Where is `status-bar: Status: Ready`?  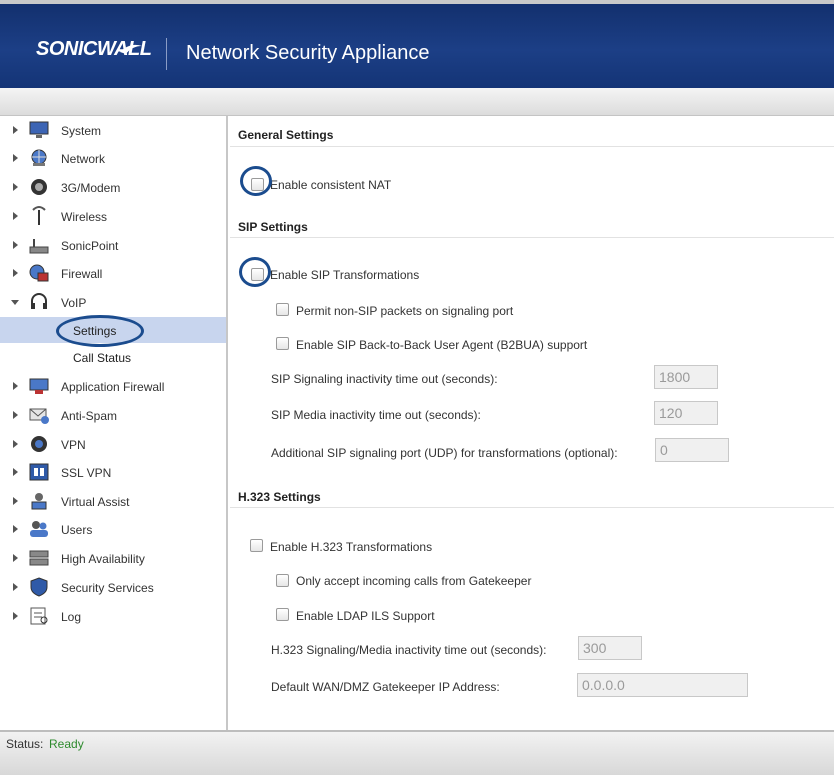
status-bar: Status: Ready is located at coordinates (417, 752).